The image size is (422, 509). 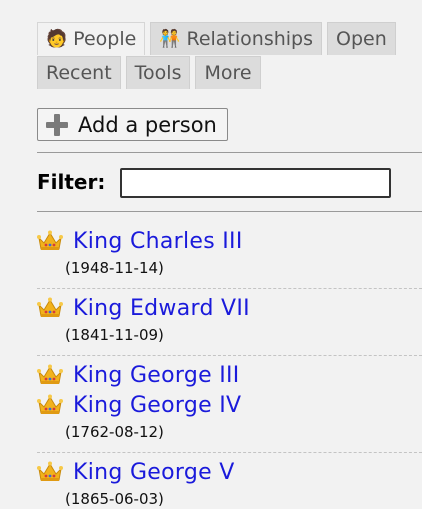 I want to click on tab-open: Open, so click(x=361, y=38).